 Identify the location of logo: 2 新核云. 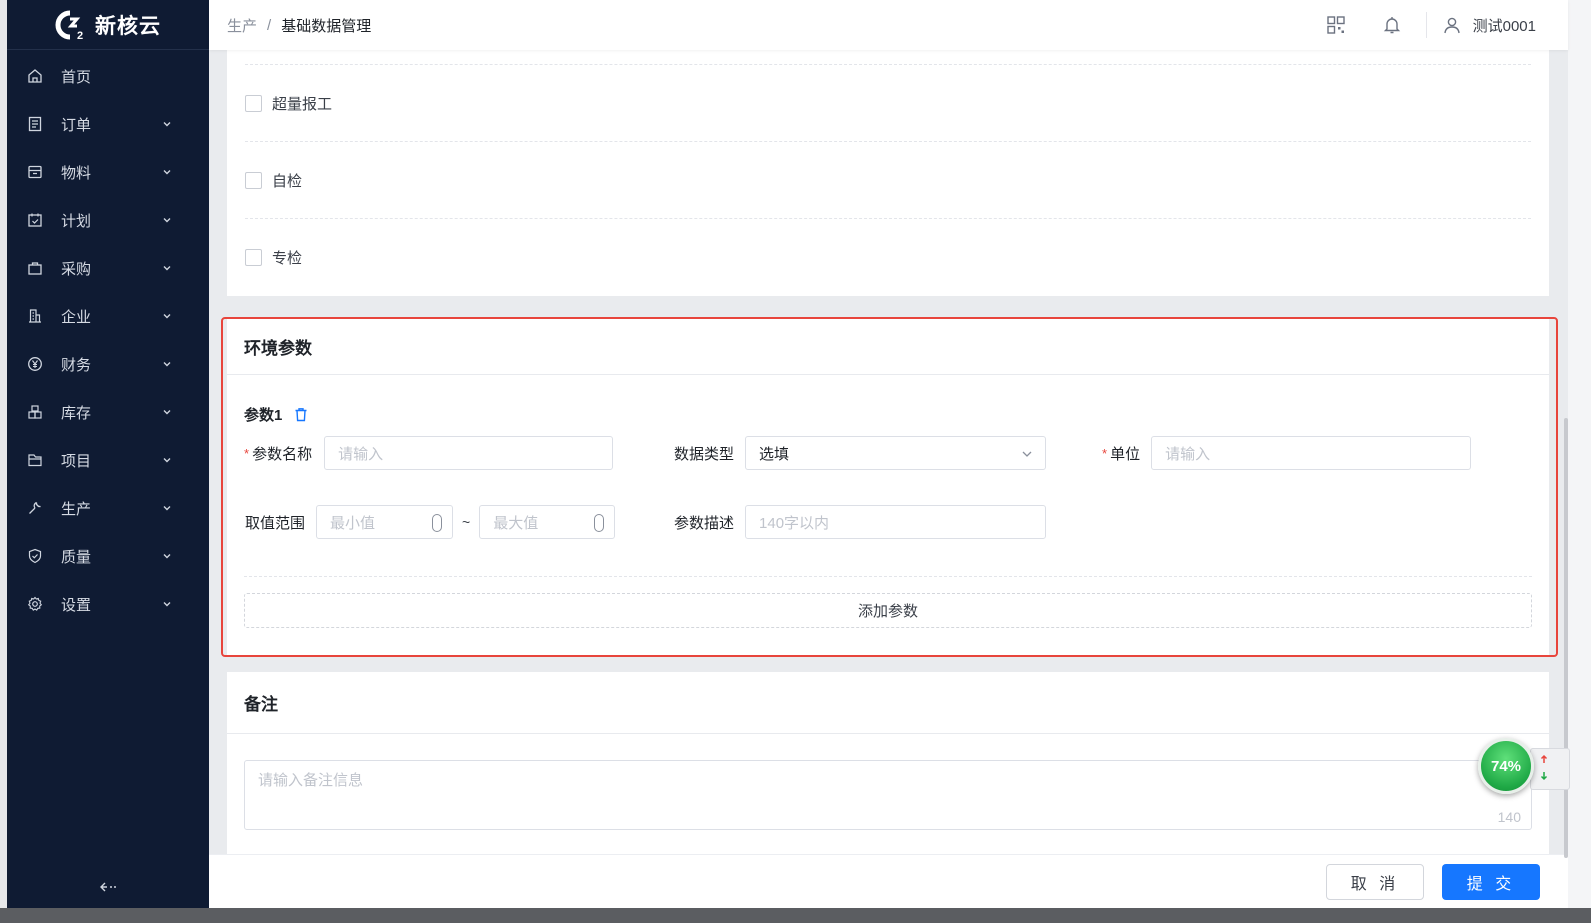
(108, 25).